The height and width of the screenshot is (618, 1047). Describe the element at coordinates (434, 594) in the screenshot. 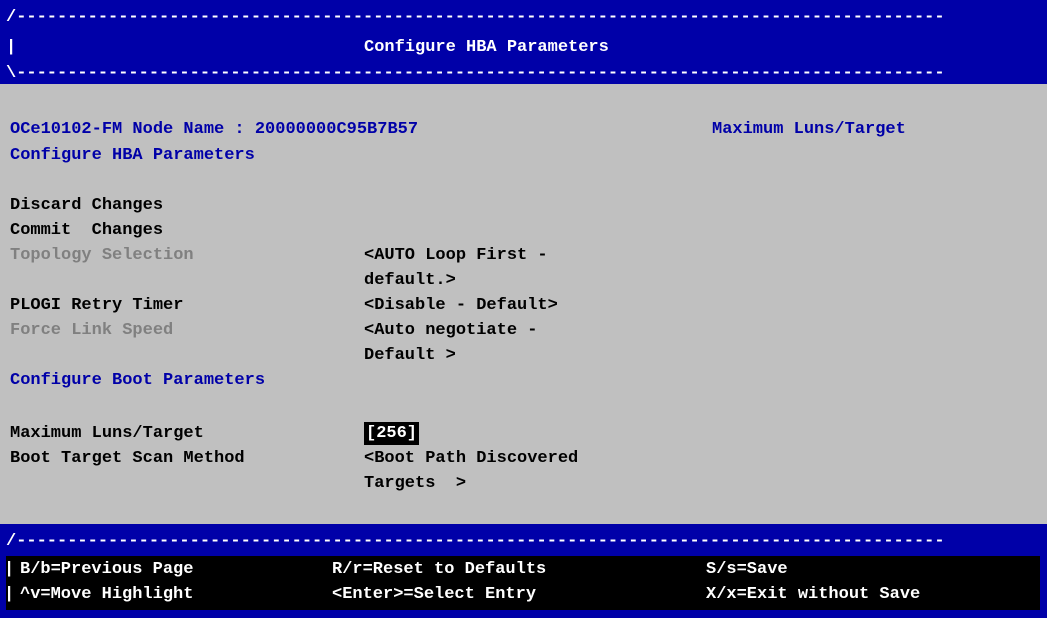

I see `select-entry-hint: <Enter>=Select Entry` at that location.